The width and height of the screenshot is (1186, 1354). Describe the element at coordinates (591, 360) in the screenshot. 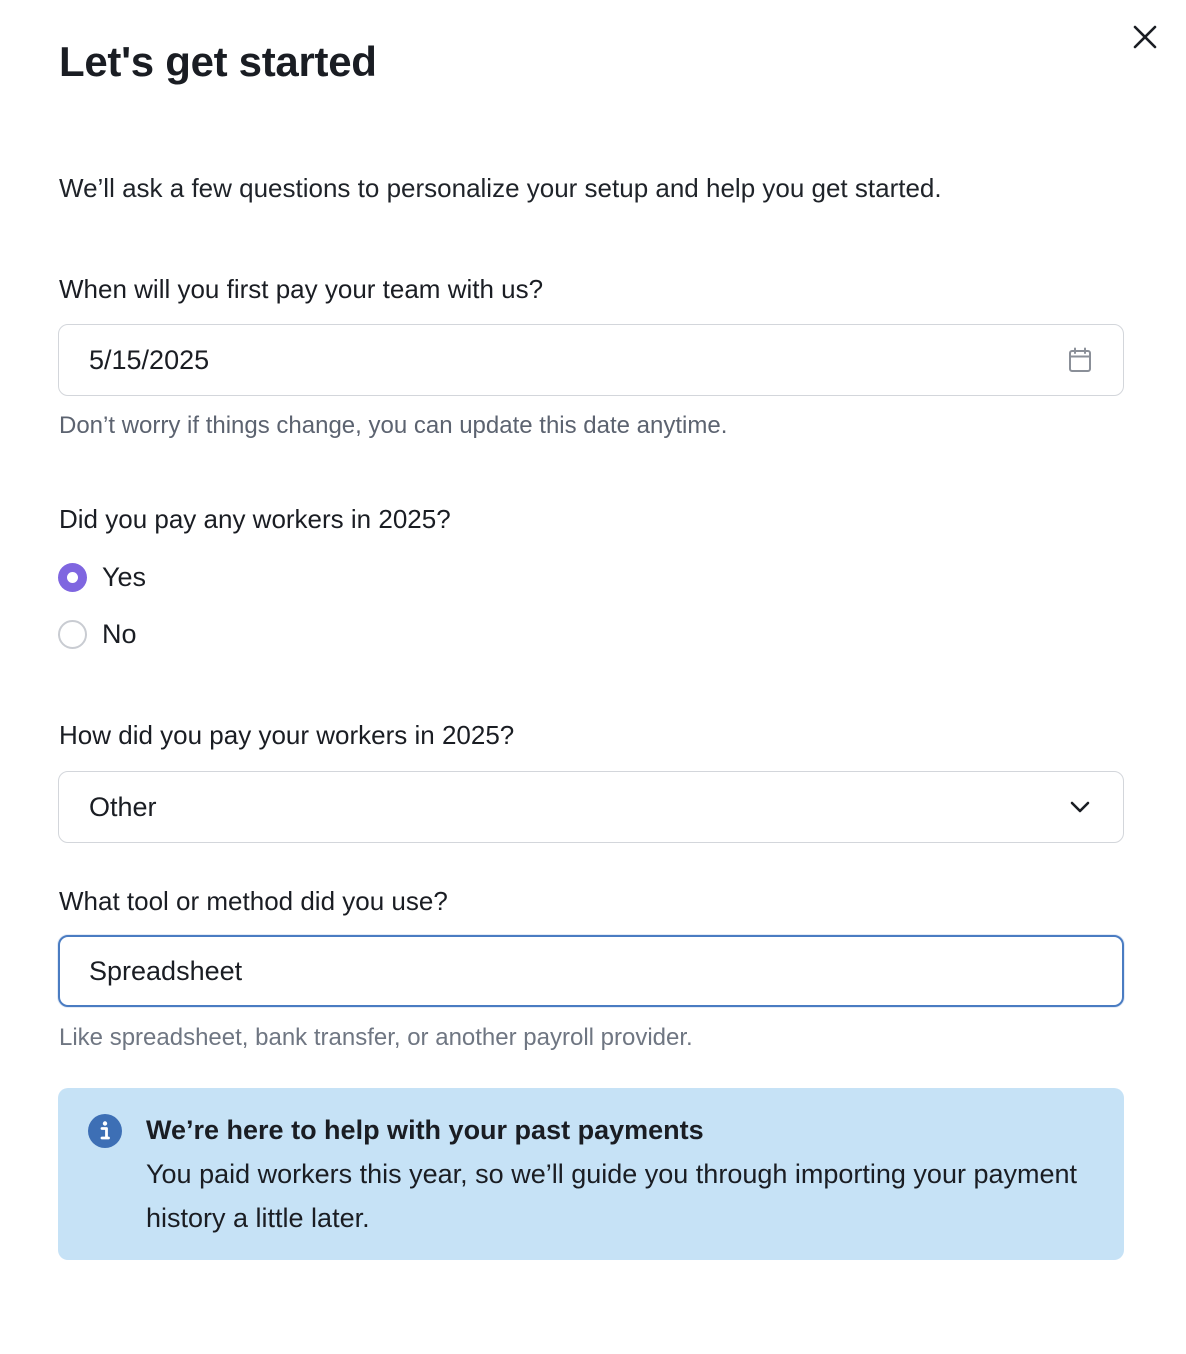

I see `first-pay-date-input: 5/15/2025` at that location.